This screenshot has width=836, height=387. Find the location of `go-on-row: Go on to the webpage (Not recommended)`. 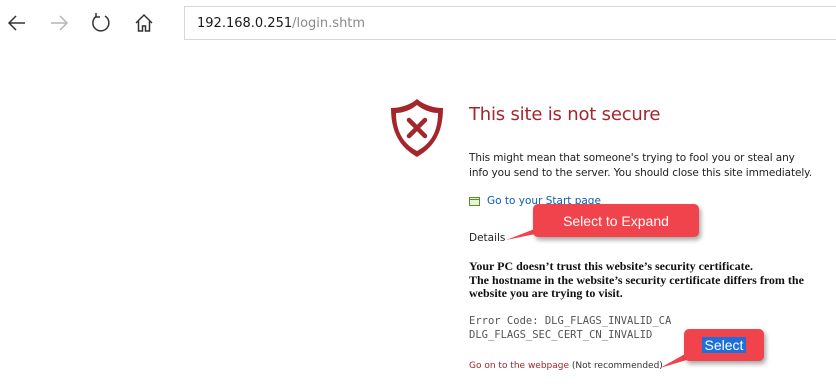

go-on-row: Go on to the webpage (Not recommended) is located at coordinates (566, 366).